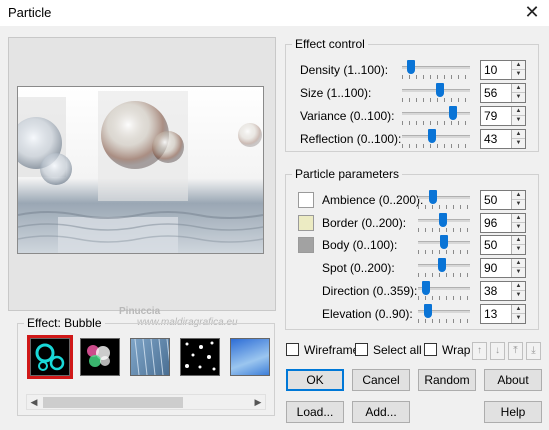 This screenshot has height=430, width=549. What do you see at coordinates (412, 139) in the screenshot?
I see `effect-row: Reflection (0..100): 43 ▲ ▼` at bounding box center [412, 139].